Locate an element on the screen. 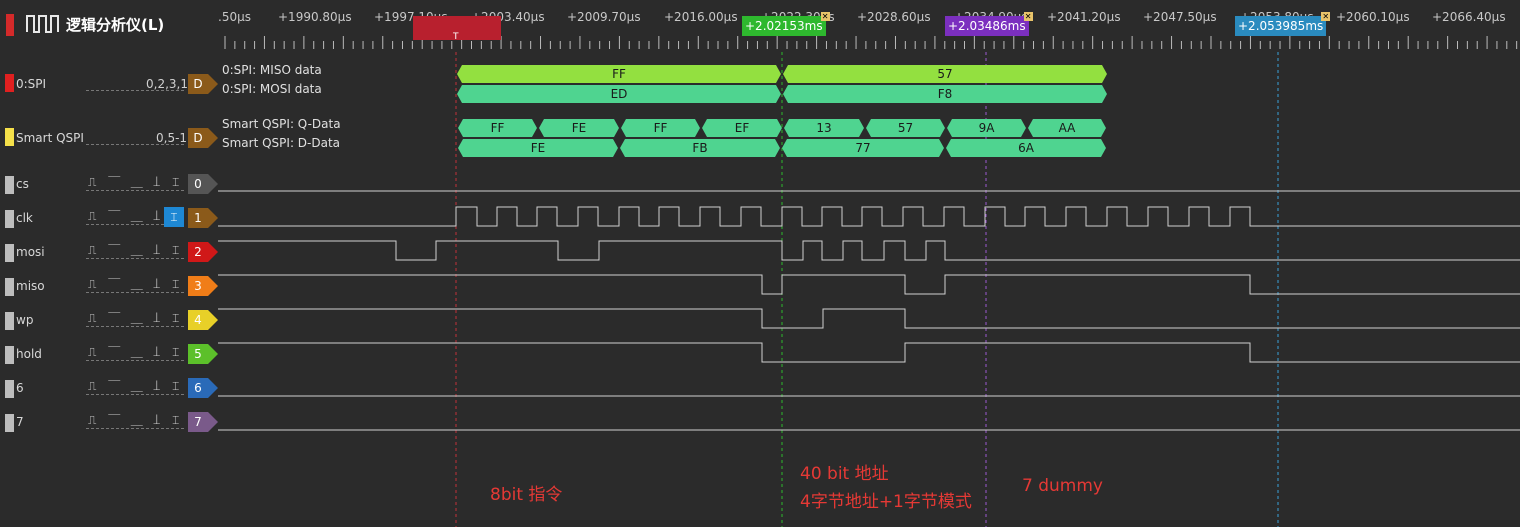  marker-3: +2.053985ms ✕ is located at coordinates (1283, 24).